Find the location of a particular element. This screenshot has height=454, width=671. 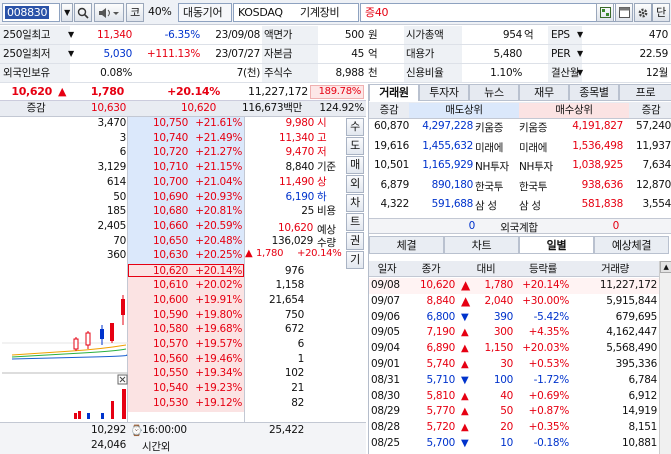

daily-row: 09/05 7,190 ▲ 300 +4.35% 4,162,447 is located at coordinates (514, 333).